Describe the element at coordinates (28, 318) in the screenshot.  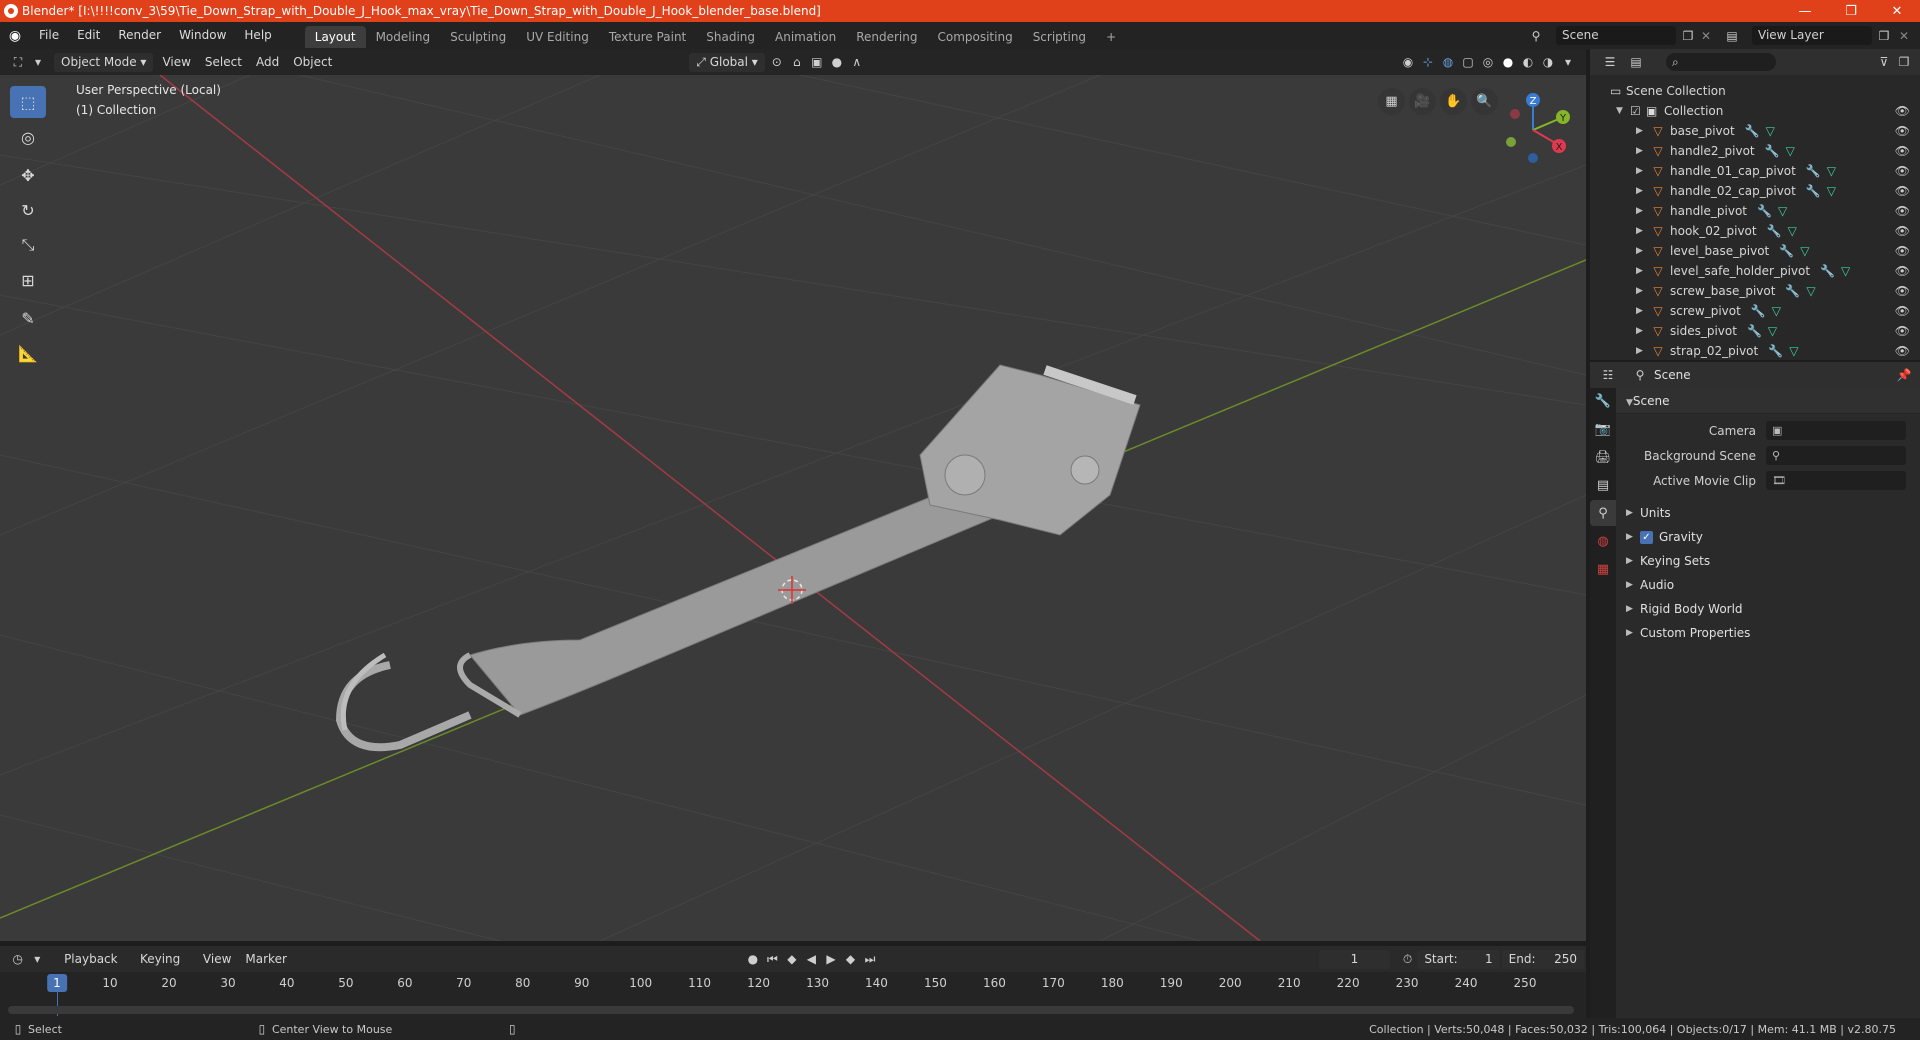
I see `annotate-icon: ✎` at that location.